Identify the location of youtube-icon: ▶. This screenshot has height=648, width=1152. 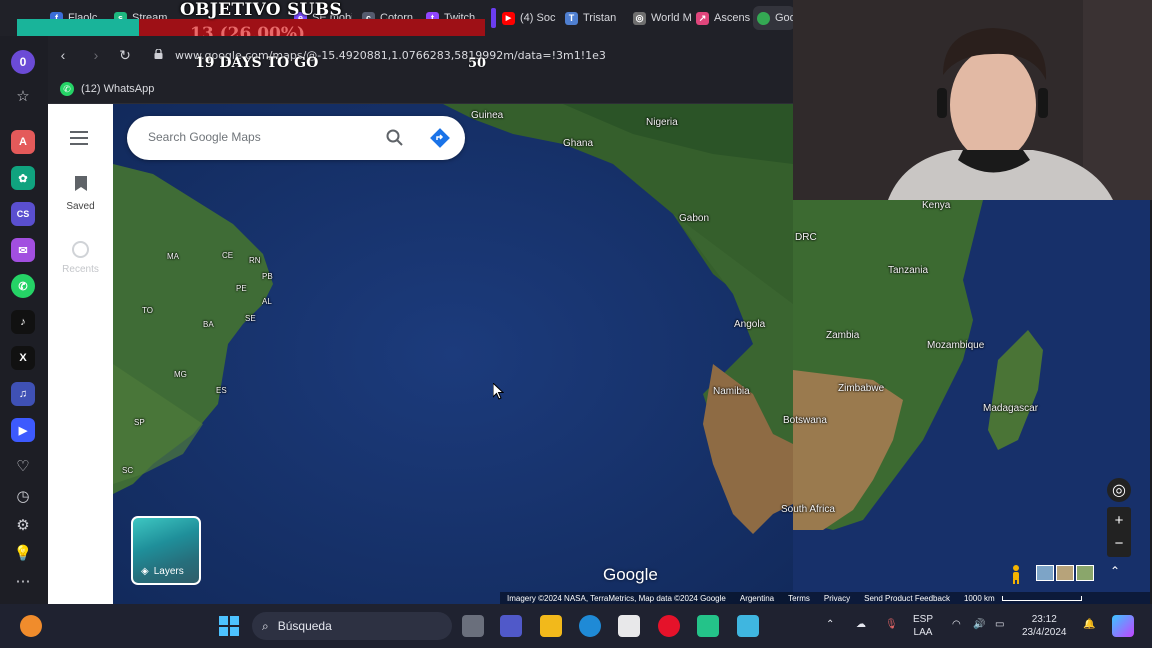
(508, 18).